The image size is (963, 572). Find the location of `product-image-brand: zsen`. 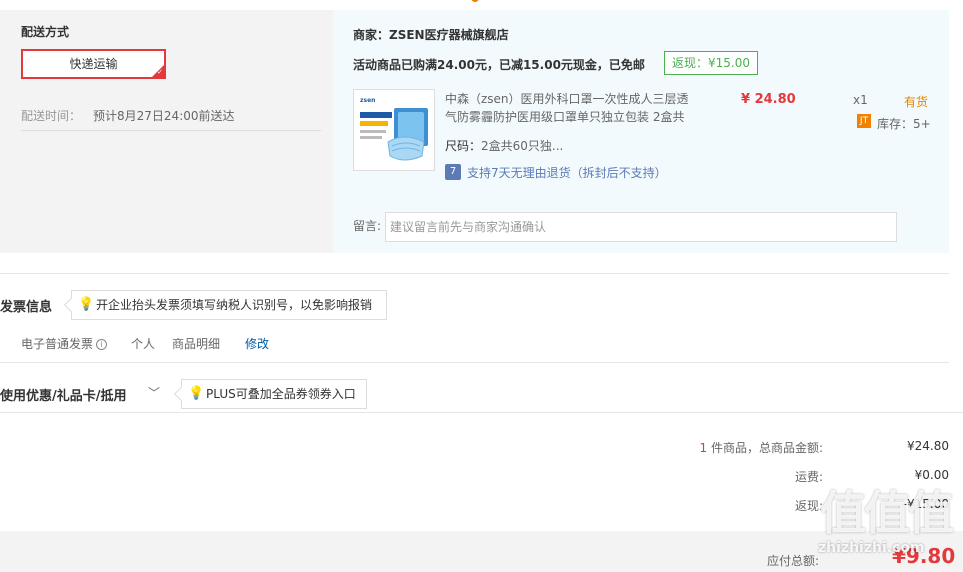

product-image-brand: zsen is located at coordinates (367, 100).